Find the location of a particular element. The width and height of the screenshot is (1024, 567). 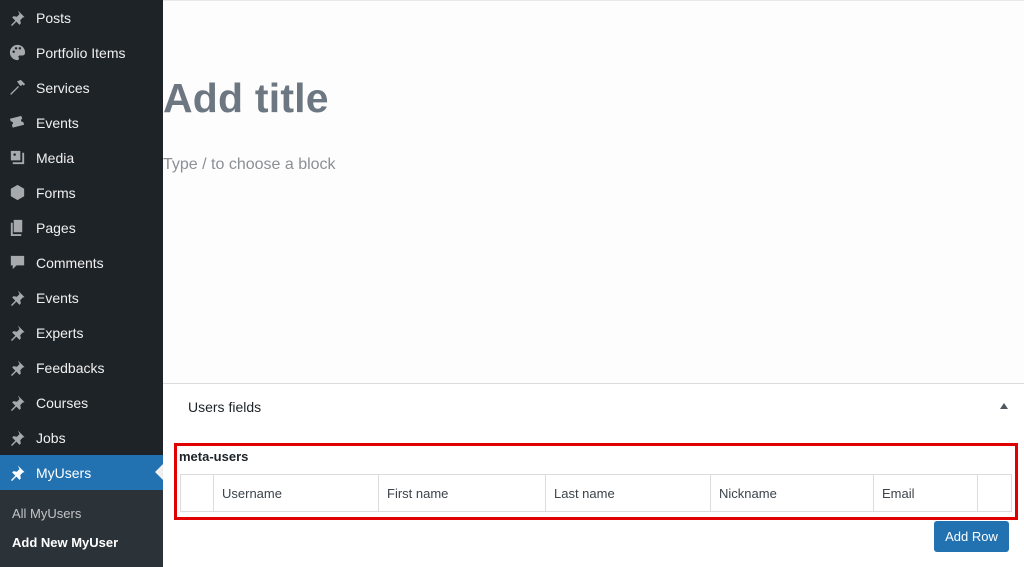

block-appender: Type / to choose a block is located at coordinates (249, 165).